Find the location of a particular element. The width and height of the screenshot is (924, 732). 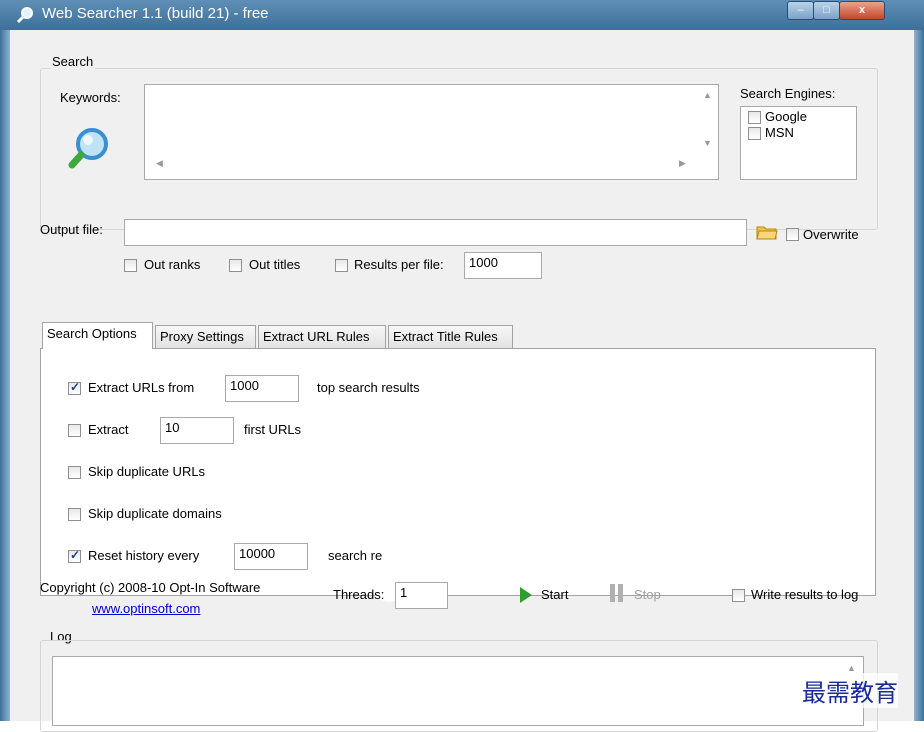

write-results-log-label: Write results to log is located at coordinates (805, 594).